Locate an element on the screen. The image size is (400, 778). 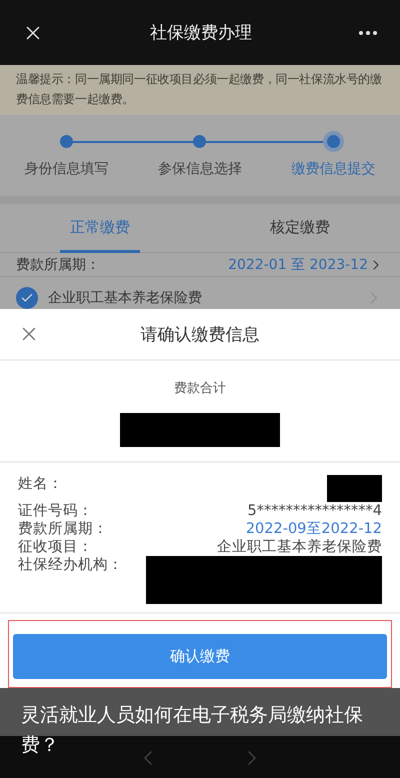
checkbox is located at coordinates (27, 298).